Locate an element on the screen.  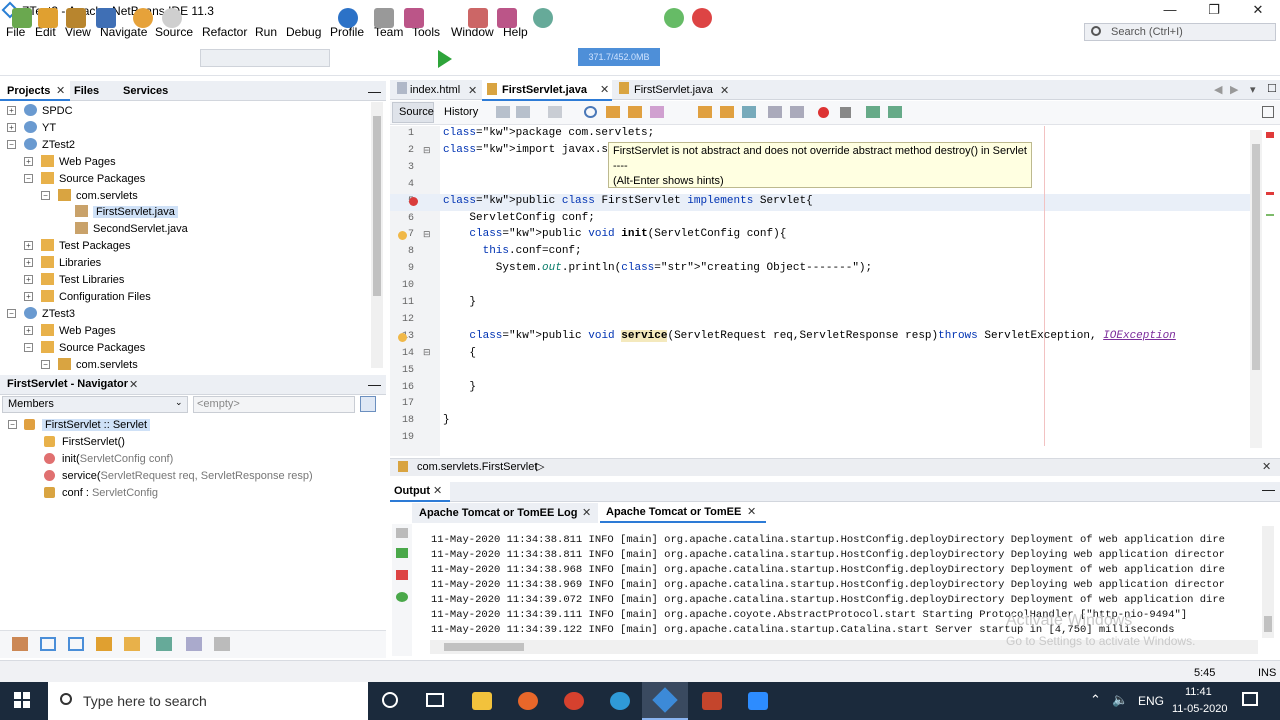
firefox-icon is located at coordinates (528, 701).